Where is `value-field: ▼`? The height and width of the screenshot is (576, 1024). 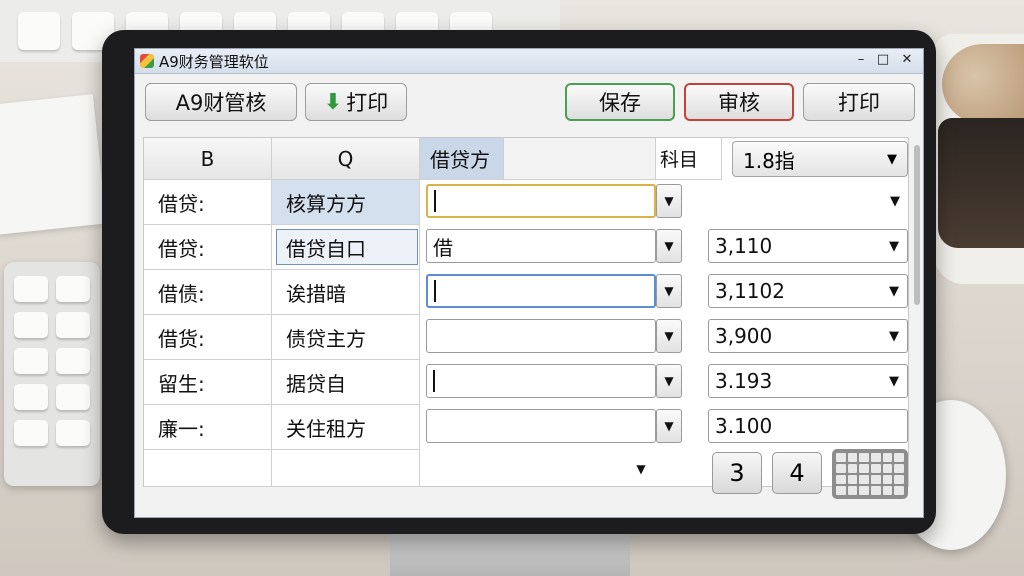 value-field: ▼ is located at coordinates (808, 201).